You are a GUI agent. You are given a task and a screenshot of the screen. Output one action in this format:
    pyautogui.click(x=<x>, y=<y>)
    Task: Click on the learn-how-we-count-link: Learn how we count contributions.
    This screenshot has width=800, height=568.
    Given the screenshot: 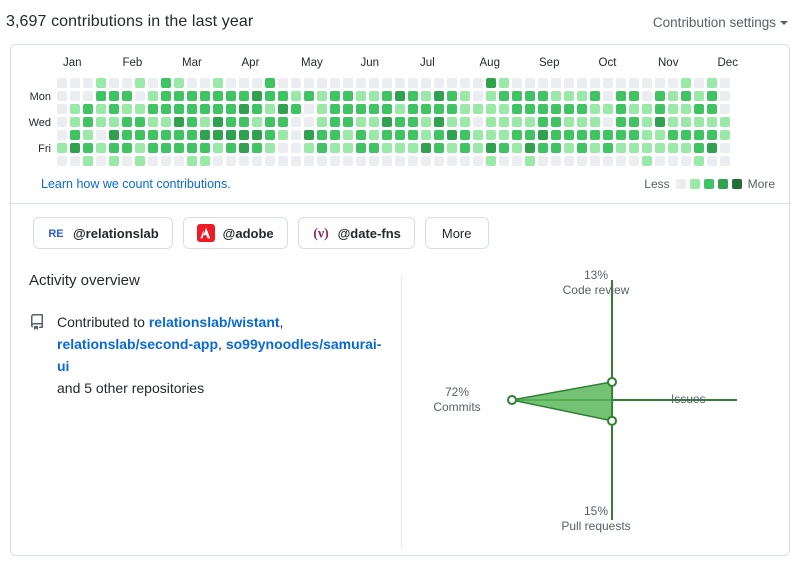 What is the action you would take?
    pyautogui.click(x=136, y=184)
    